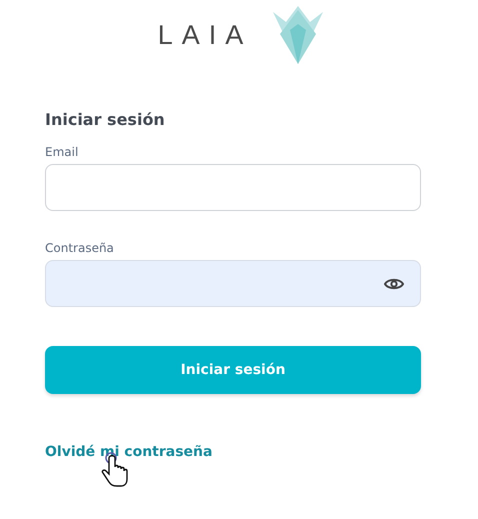 The width and height of the screenshot is (478, 519). What do you see at coordinates (233, 283) in the screenshot?
I see `password-field` at bounding box center [233, 283].